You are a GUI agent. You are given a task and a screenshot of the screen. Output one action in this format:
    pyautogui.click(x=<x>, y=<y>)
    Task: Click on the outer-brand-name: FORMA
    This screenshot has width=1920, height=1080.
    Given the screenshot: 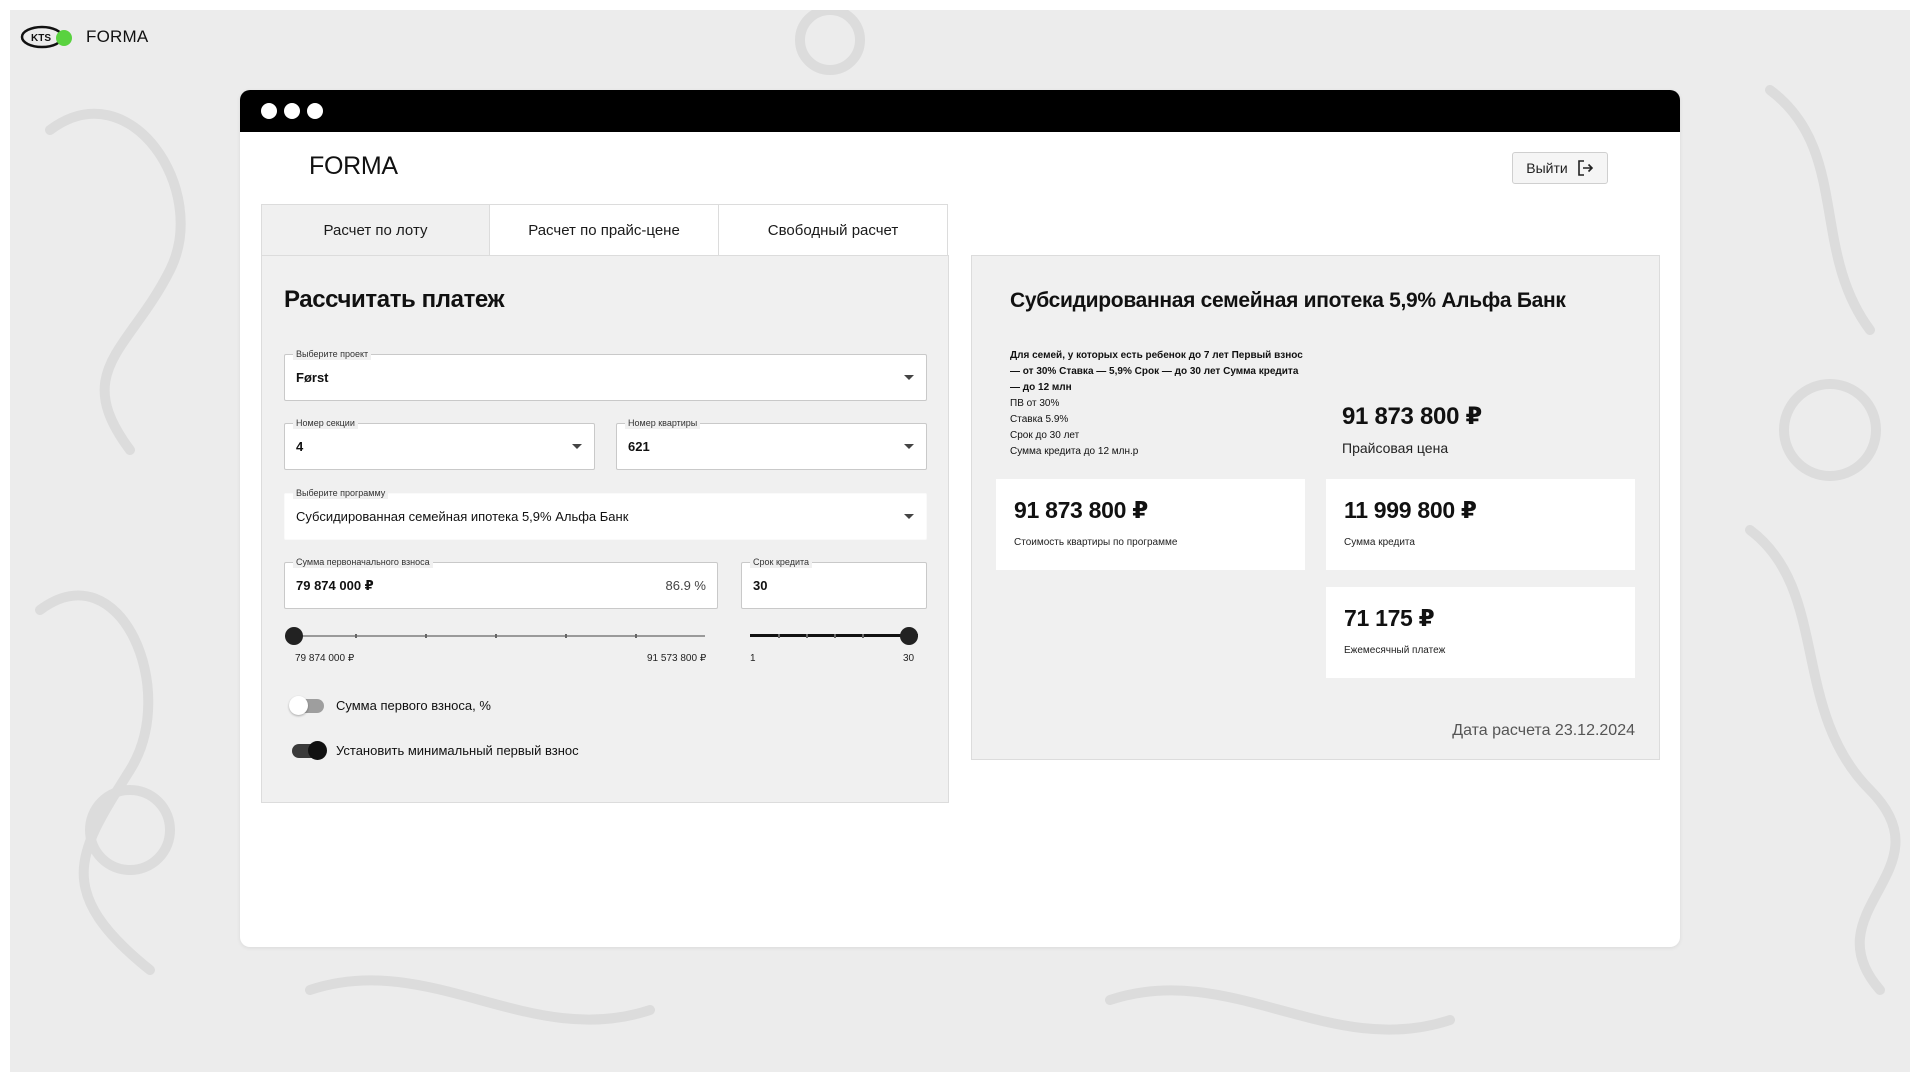 What is the action you would take?
    pyautogui.click(x=117, y=36)
    